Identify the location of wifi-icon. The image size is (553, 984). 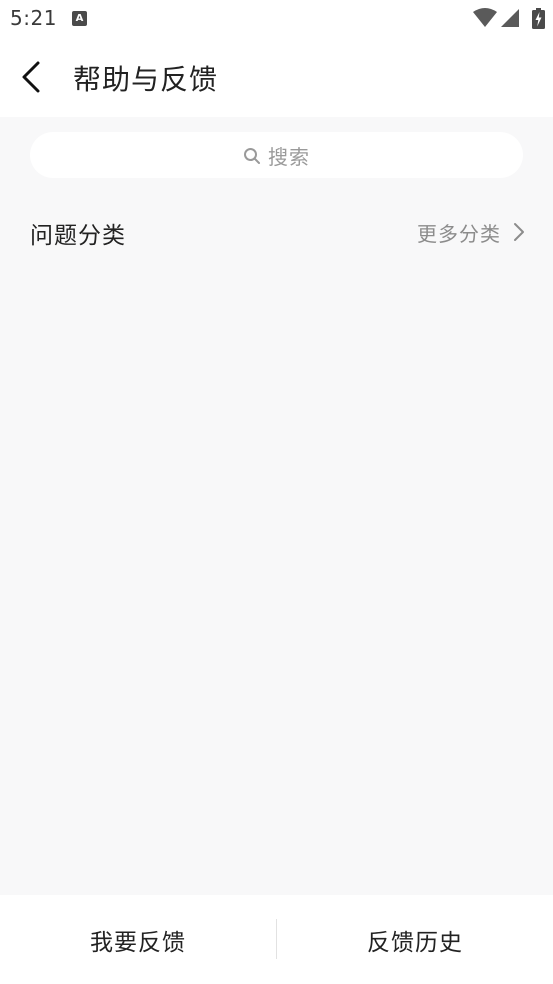
(485, 17).